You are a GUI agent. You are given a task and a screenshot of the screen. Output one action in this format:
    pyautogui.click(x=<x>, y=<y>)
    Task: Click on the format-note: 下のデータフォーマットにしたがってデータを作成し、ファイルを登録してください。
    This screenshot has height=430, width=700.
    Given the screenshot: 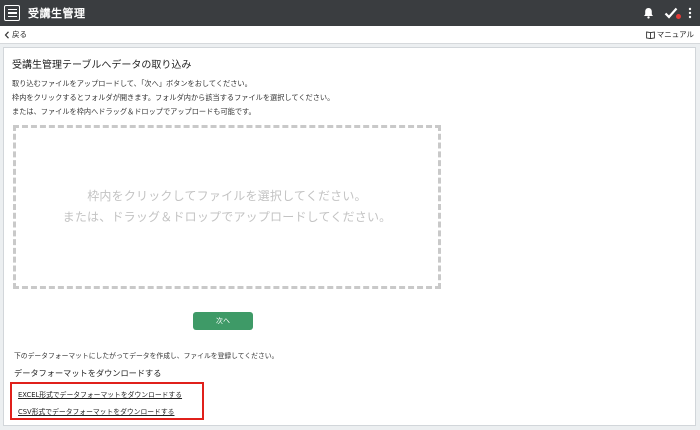 What is the action you would take?
    pyautogui.click(x=146, y=356)
    